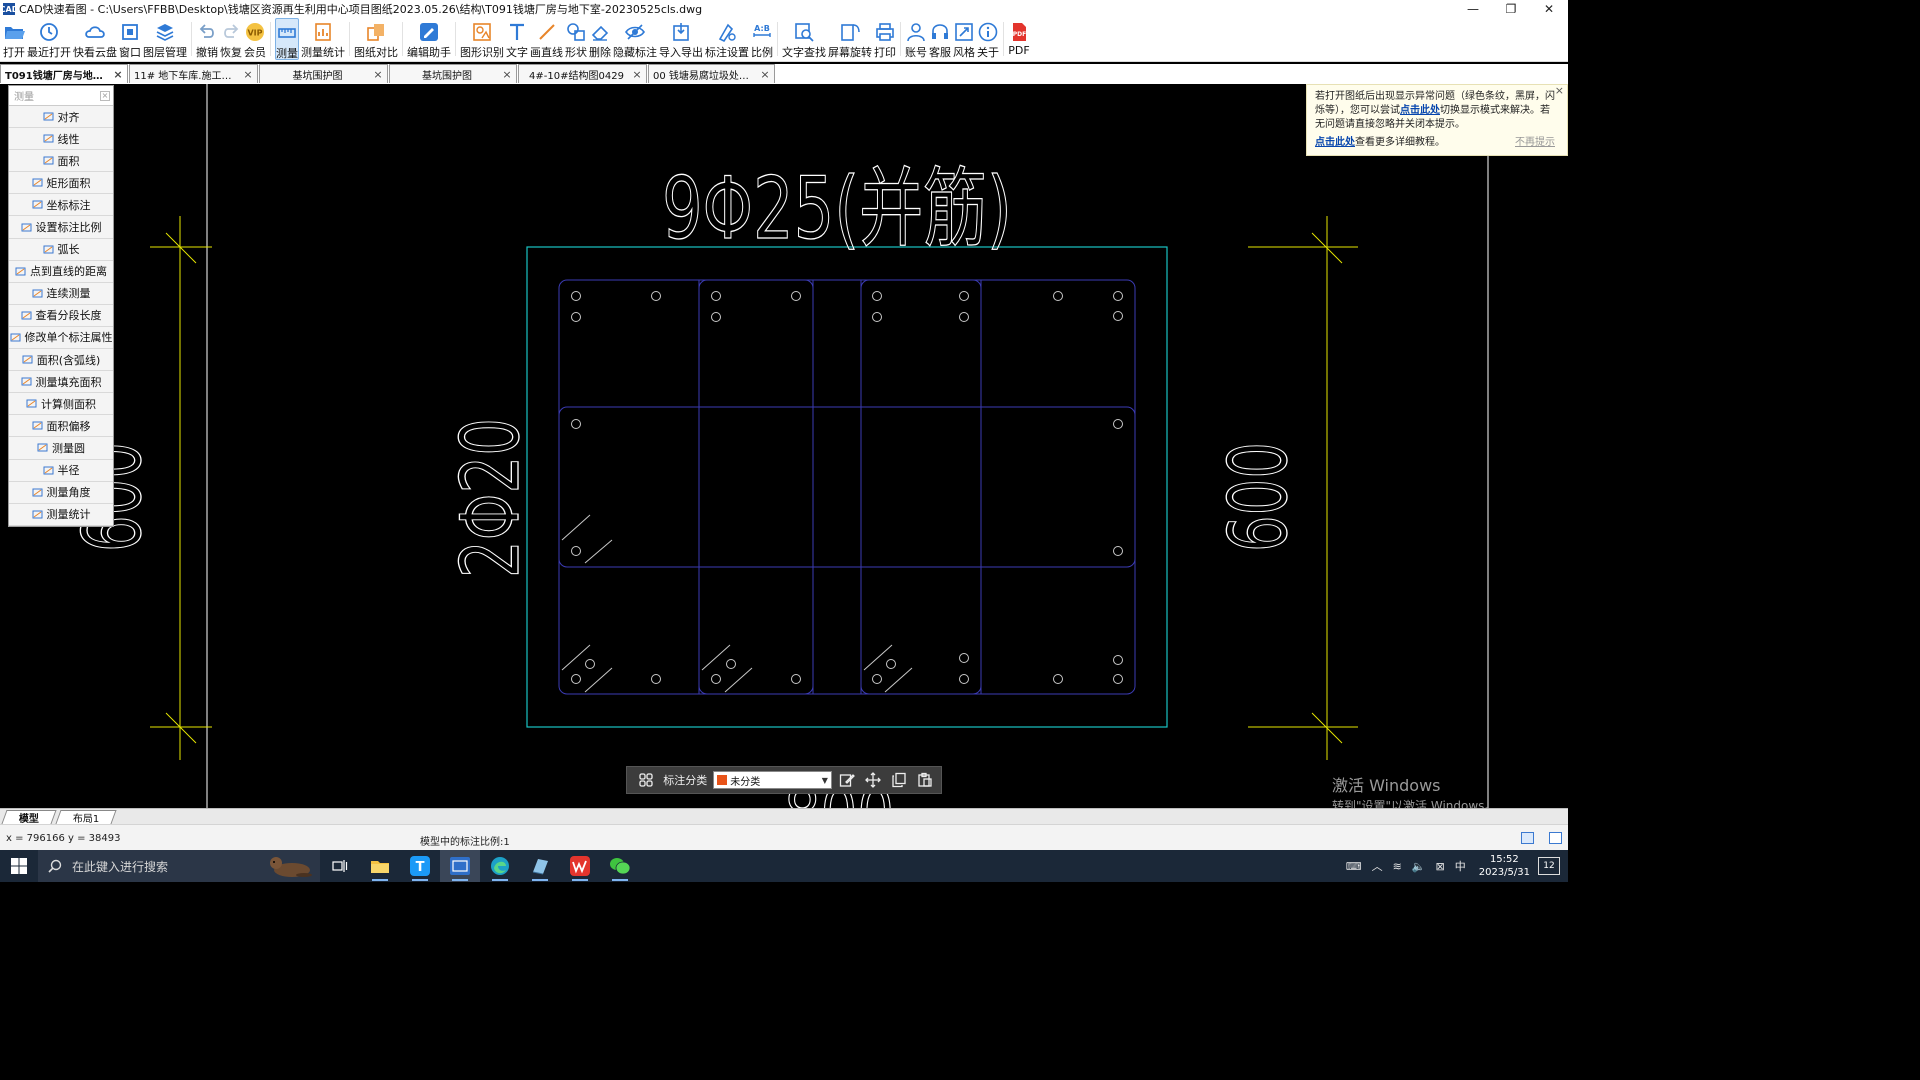  Describe the element at coordinates (1420, 110) in the screenshot. I see `notice-switch-mode-link: 点击此处` at that location.